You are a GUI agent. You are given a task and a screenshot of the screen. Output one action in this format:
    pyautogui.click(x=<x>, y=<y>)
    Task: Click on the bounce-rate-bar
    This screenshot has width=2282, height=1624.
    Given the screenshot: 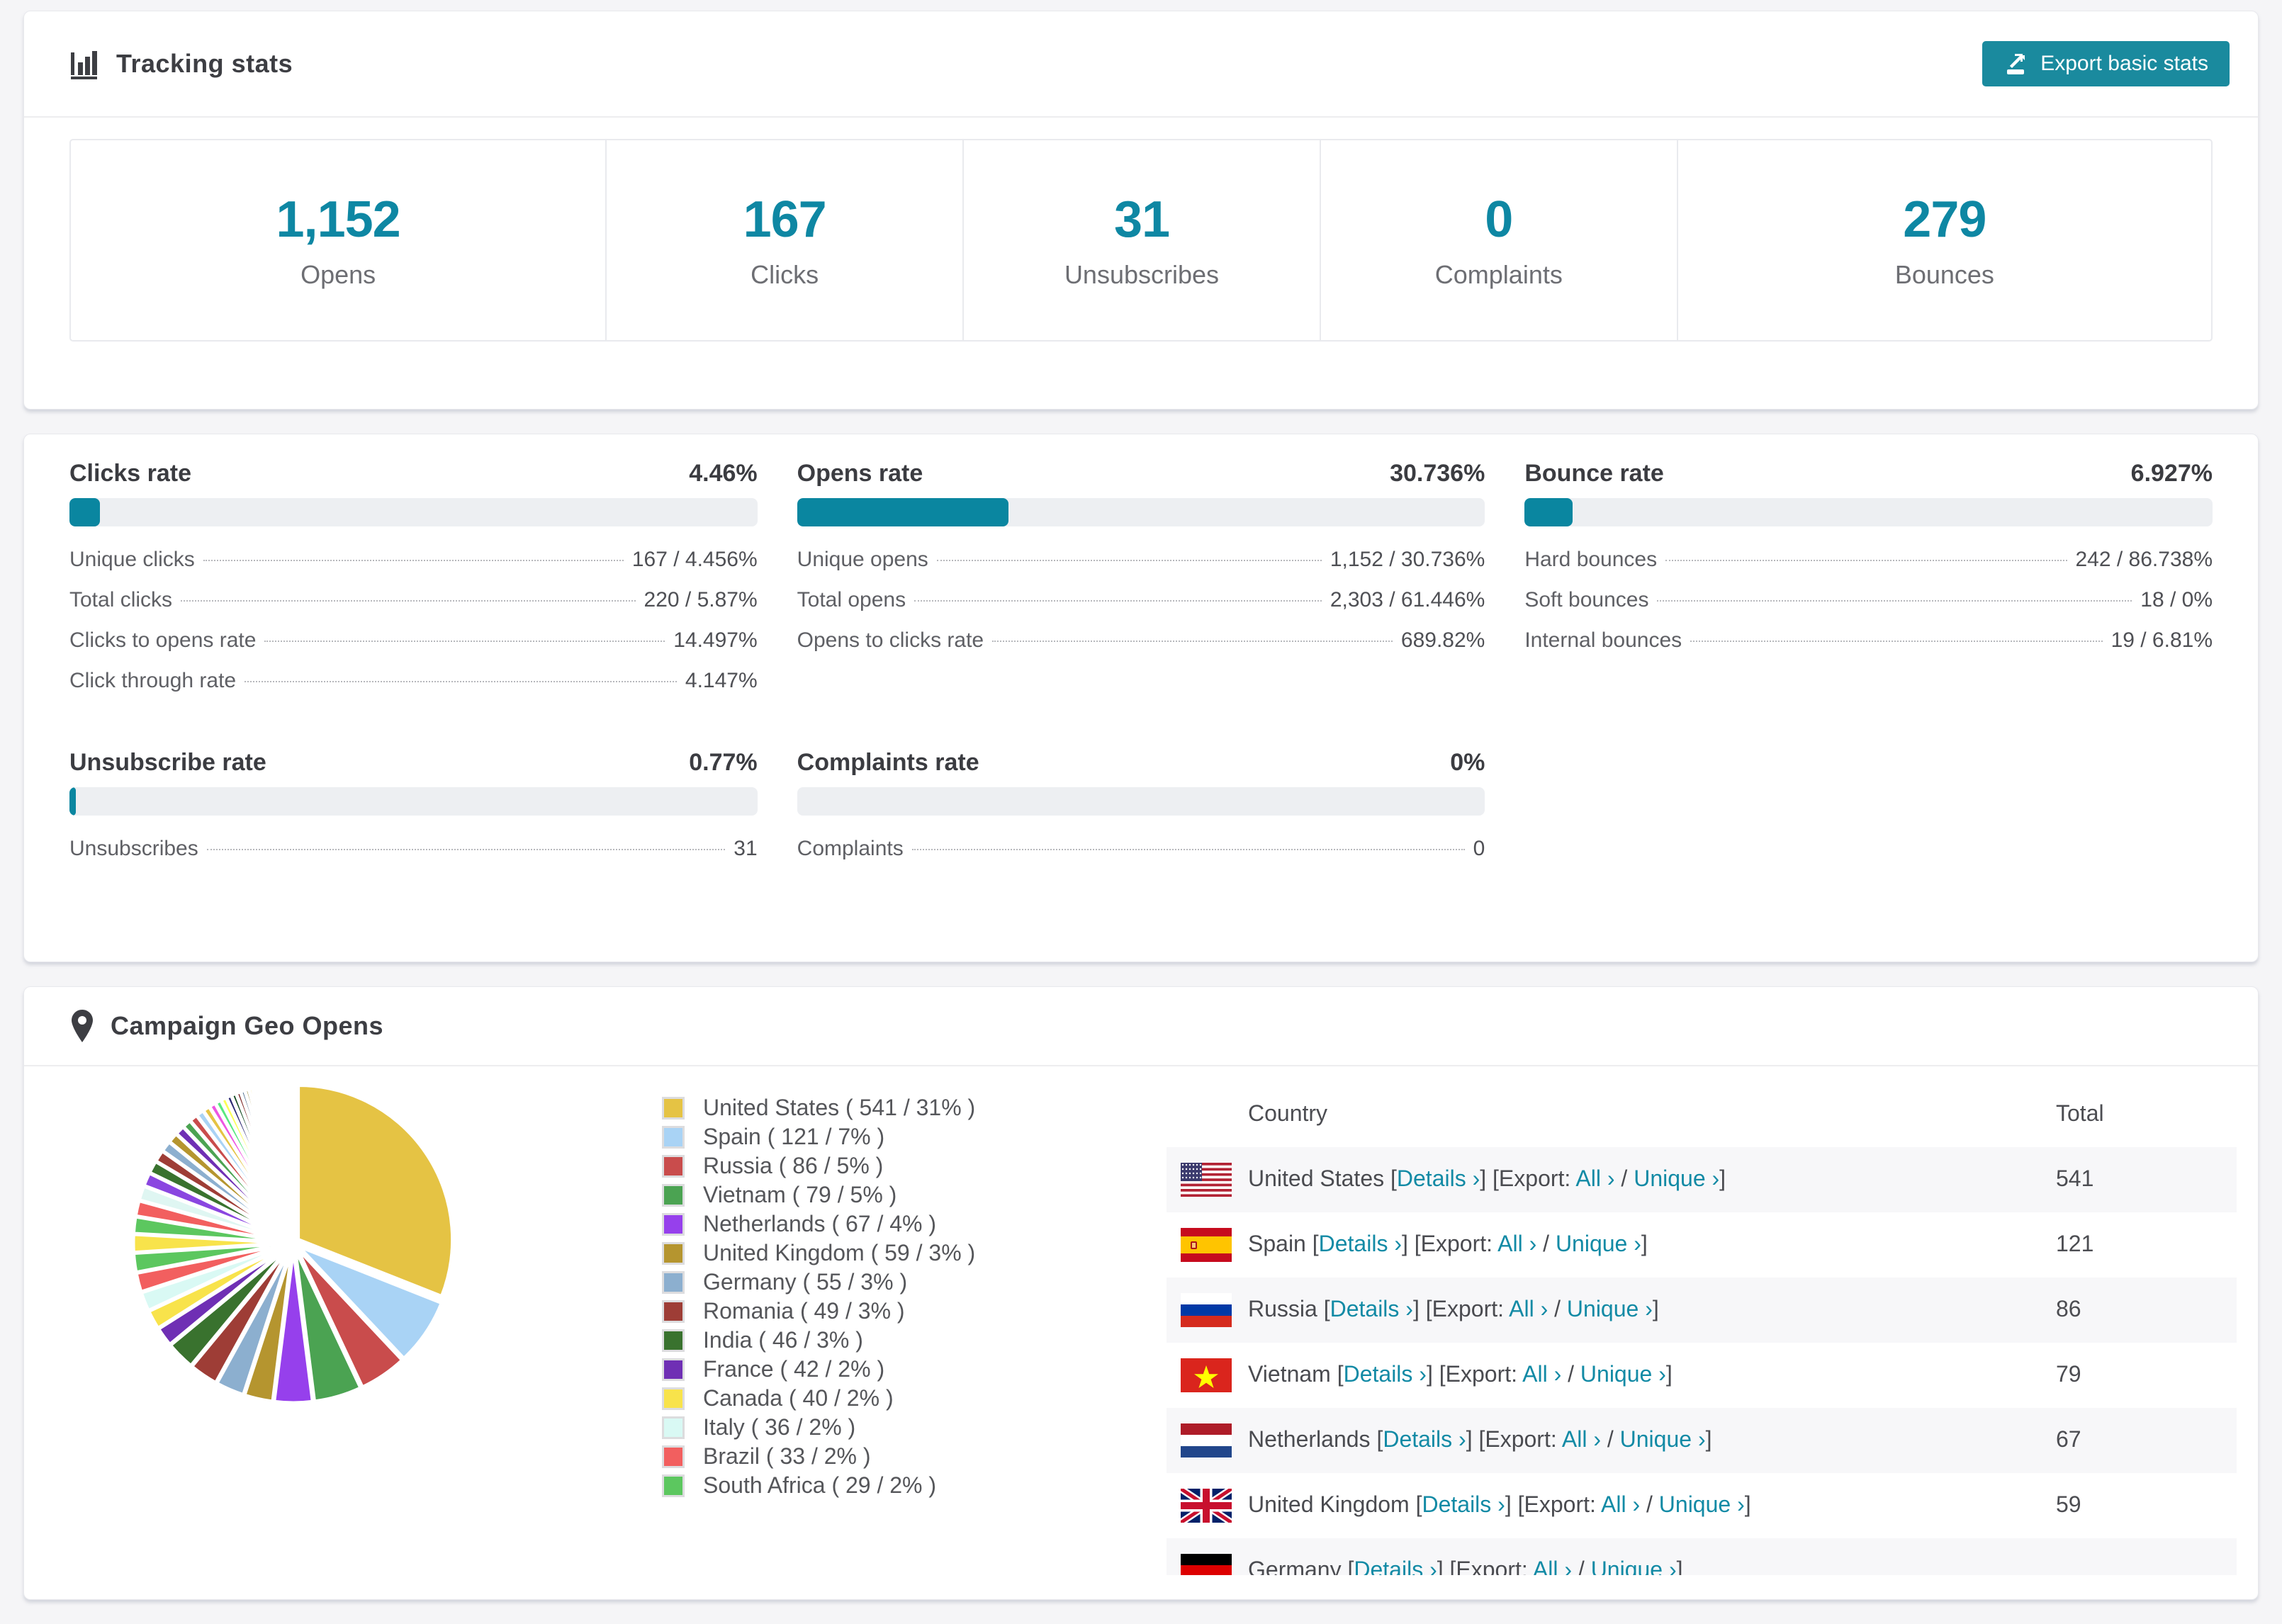 What is the action you would take?
    pyautogui.click(x=1869, y=512)
    